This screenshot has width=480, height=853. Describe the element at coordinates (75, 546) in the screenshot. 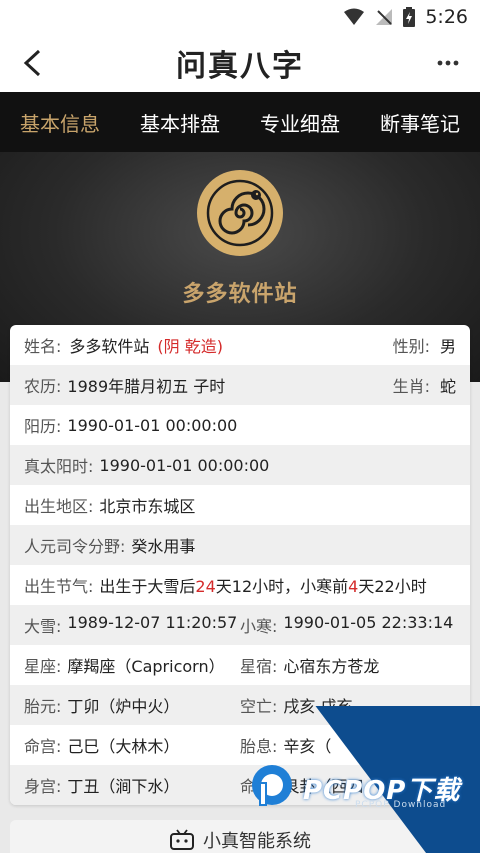

I see `renyuan-label: 人元司令分野:` at that location.